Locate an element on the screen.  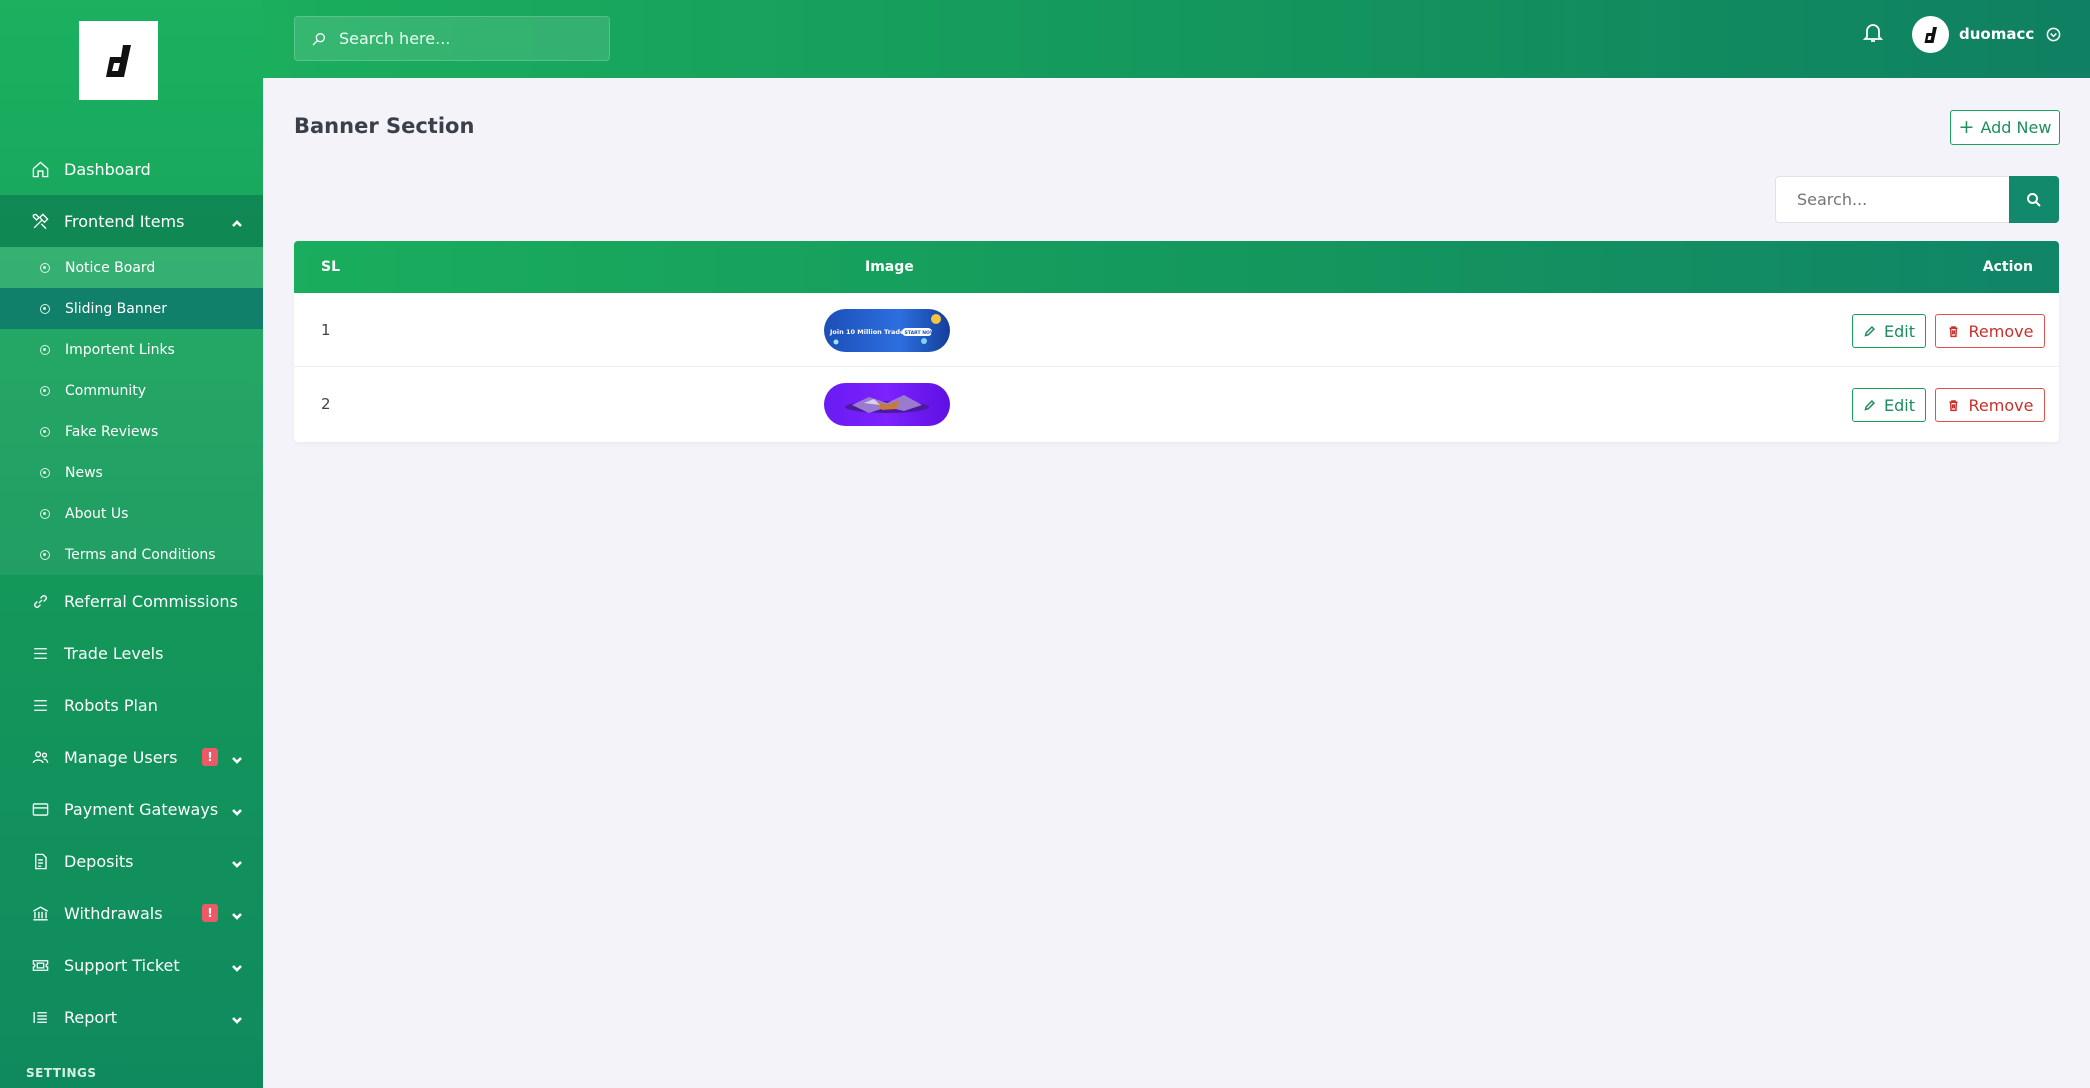
search-button is located at coordinates (2034, 199).